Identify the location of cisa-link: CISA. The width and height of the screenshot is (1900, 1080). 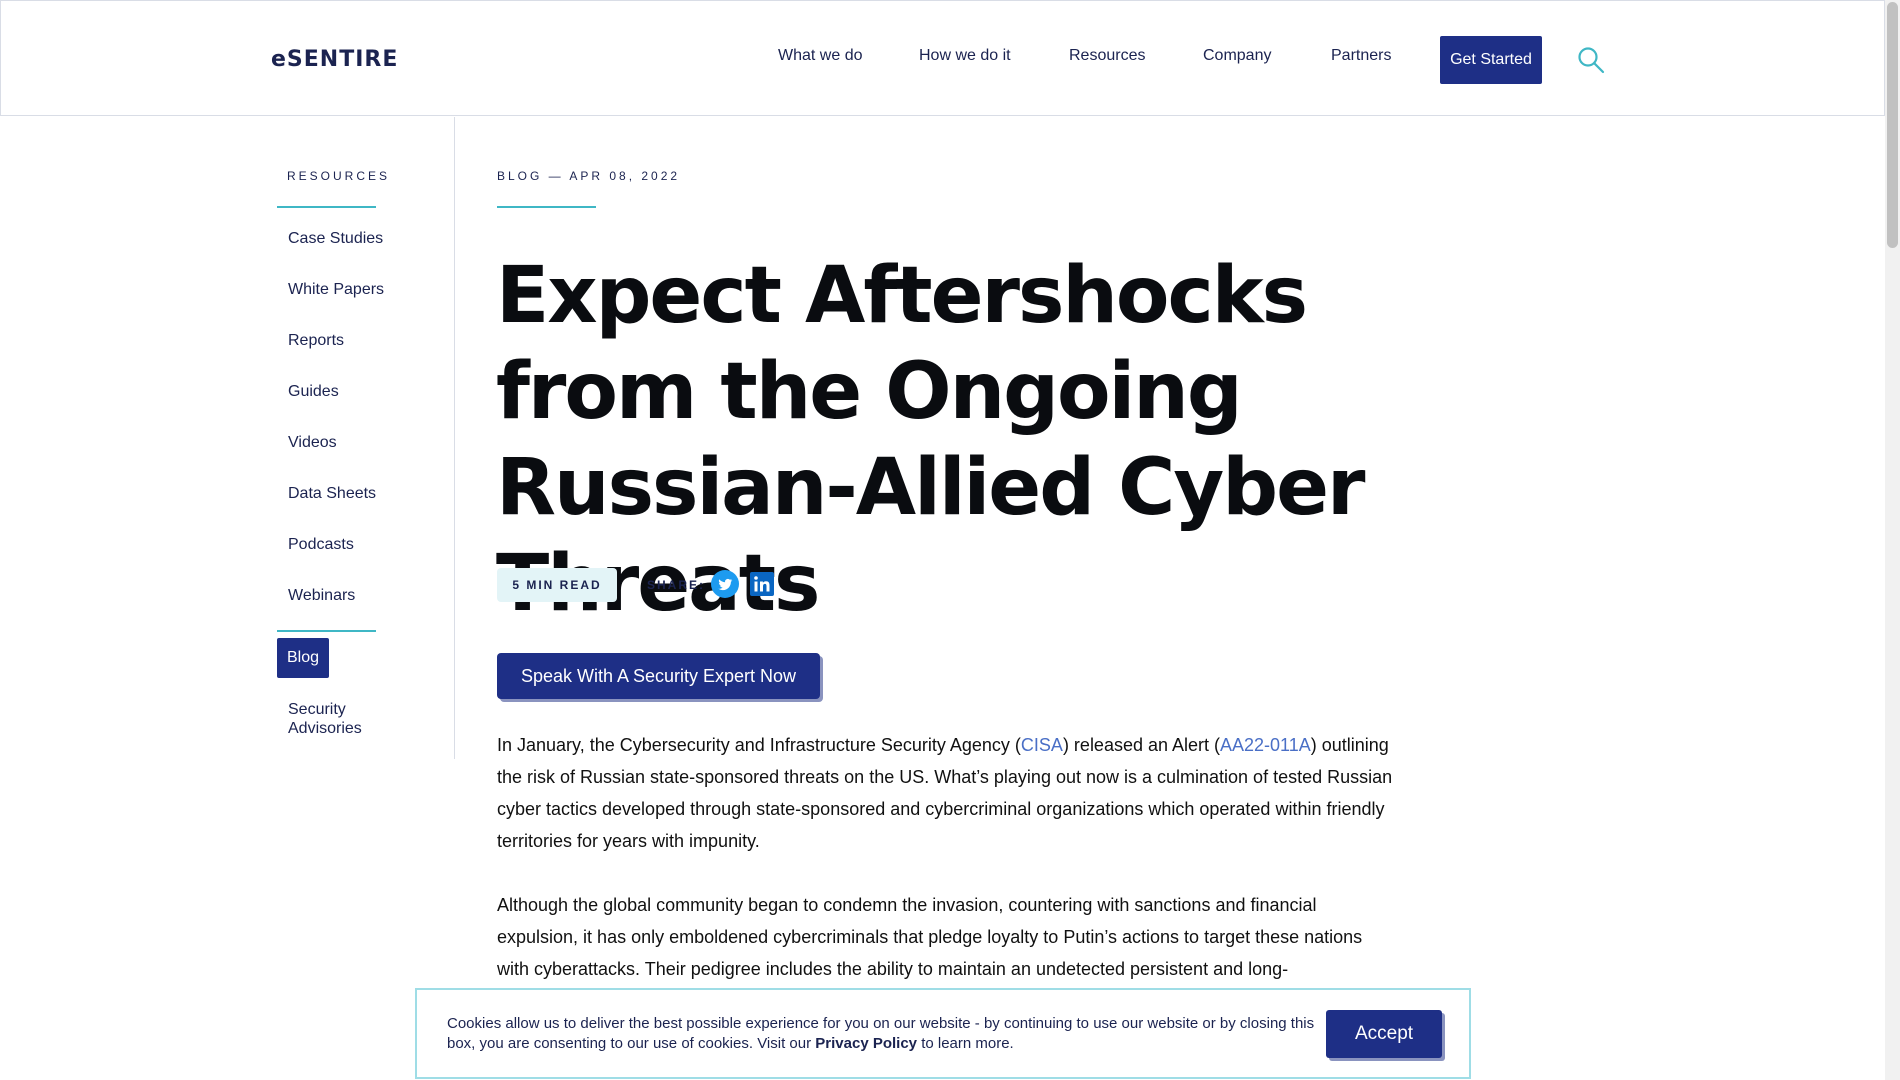
(1042, 745).